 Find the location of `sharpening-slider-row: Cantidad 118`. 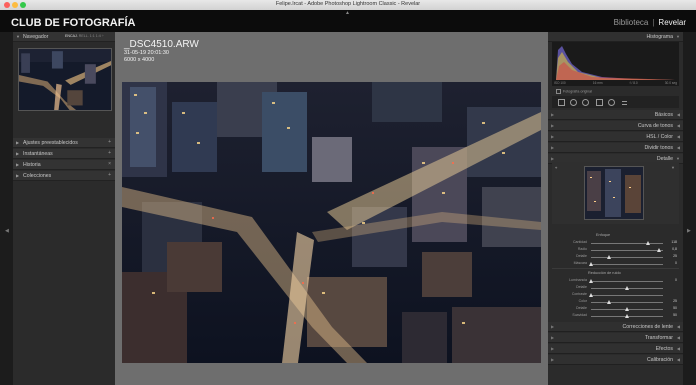

sharpening-slider-row: Cantidad 118 is located at coordinates (616, 243).